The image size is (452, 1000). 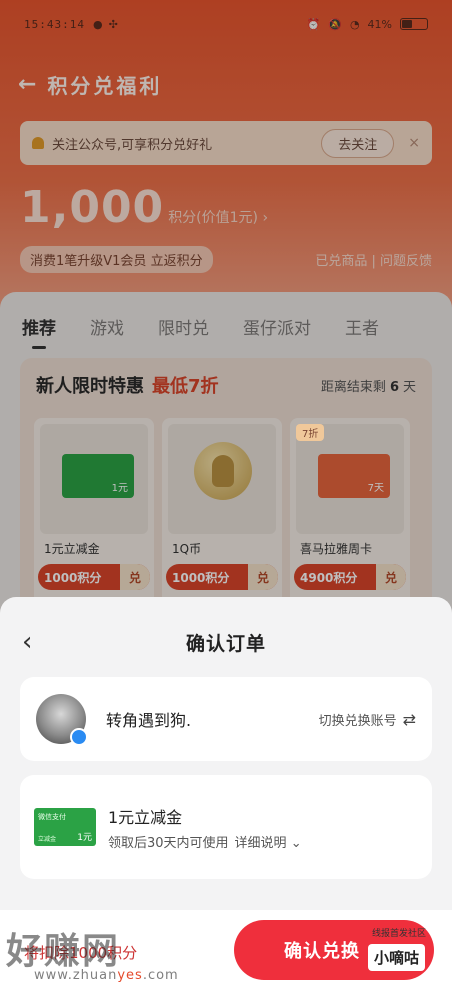 What do you see at coordinates (412, 986) in the screenshot?
I see `watermark-url-right: xdgit.com` at bounding box center [412, 986].